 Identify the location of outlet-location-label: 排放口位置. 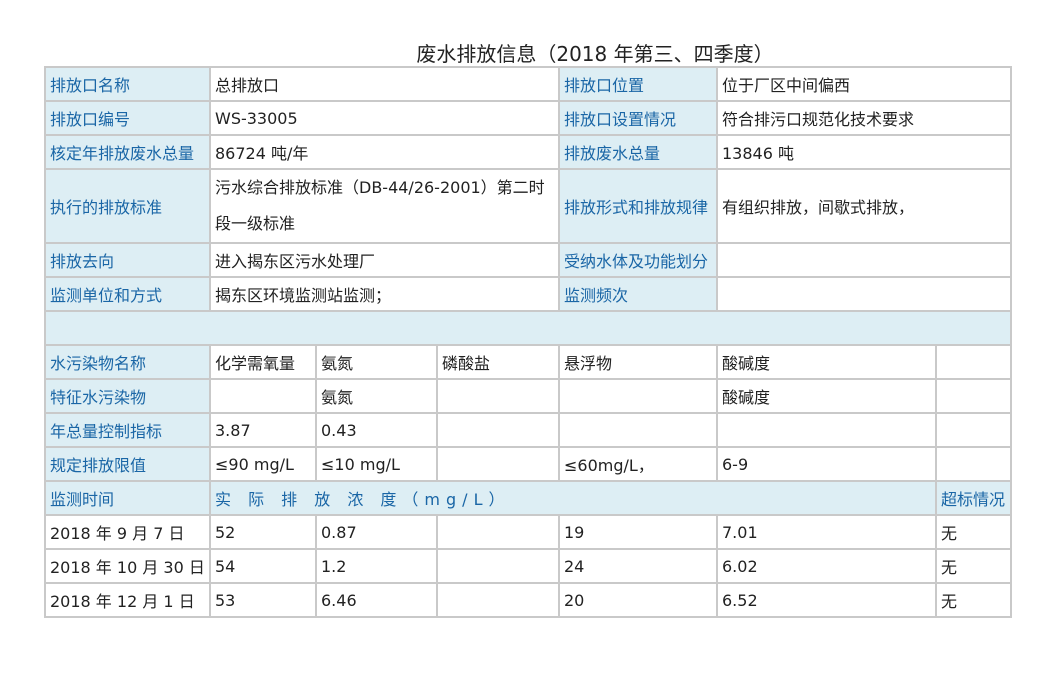
(638, 84).